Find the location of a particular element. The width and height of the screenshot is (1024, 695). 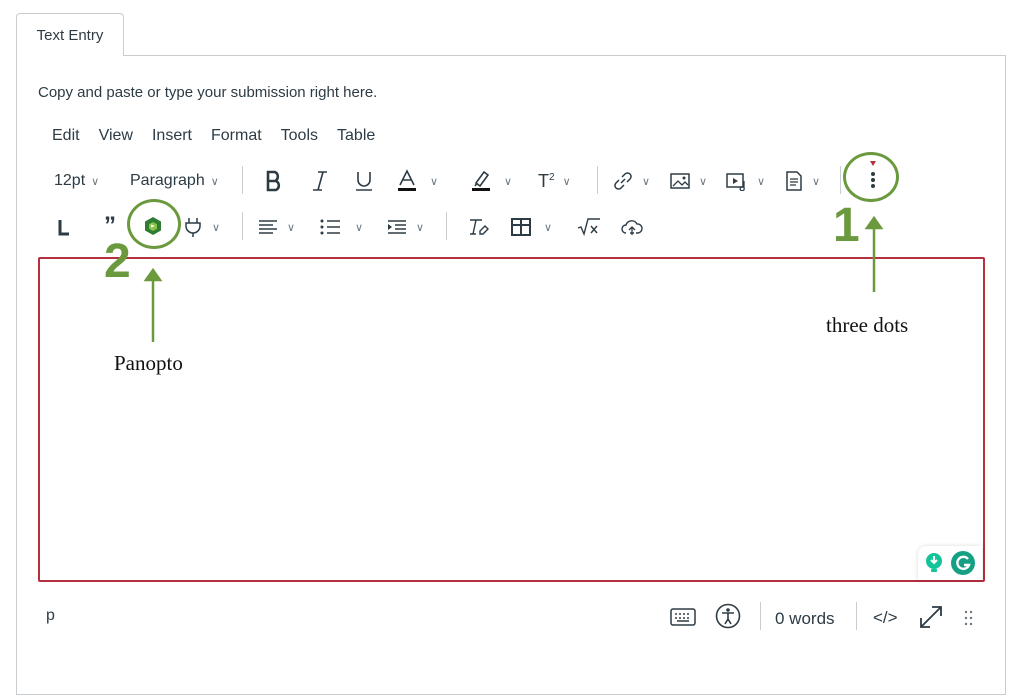

grammarly-g-icon is located at coordinates (963, 563).